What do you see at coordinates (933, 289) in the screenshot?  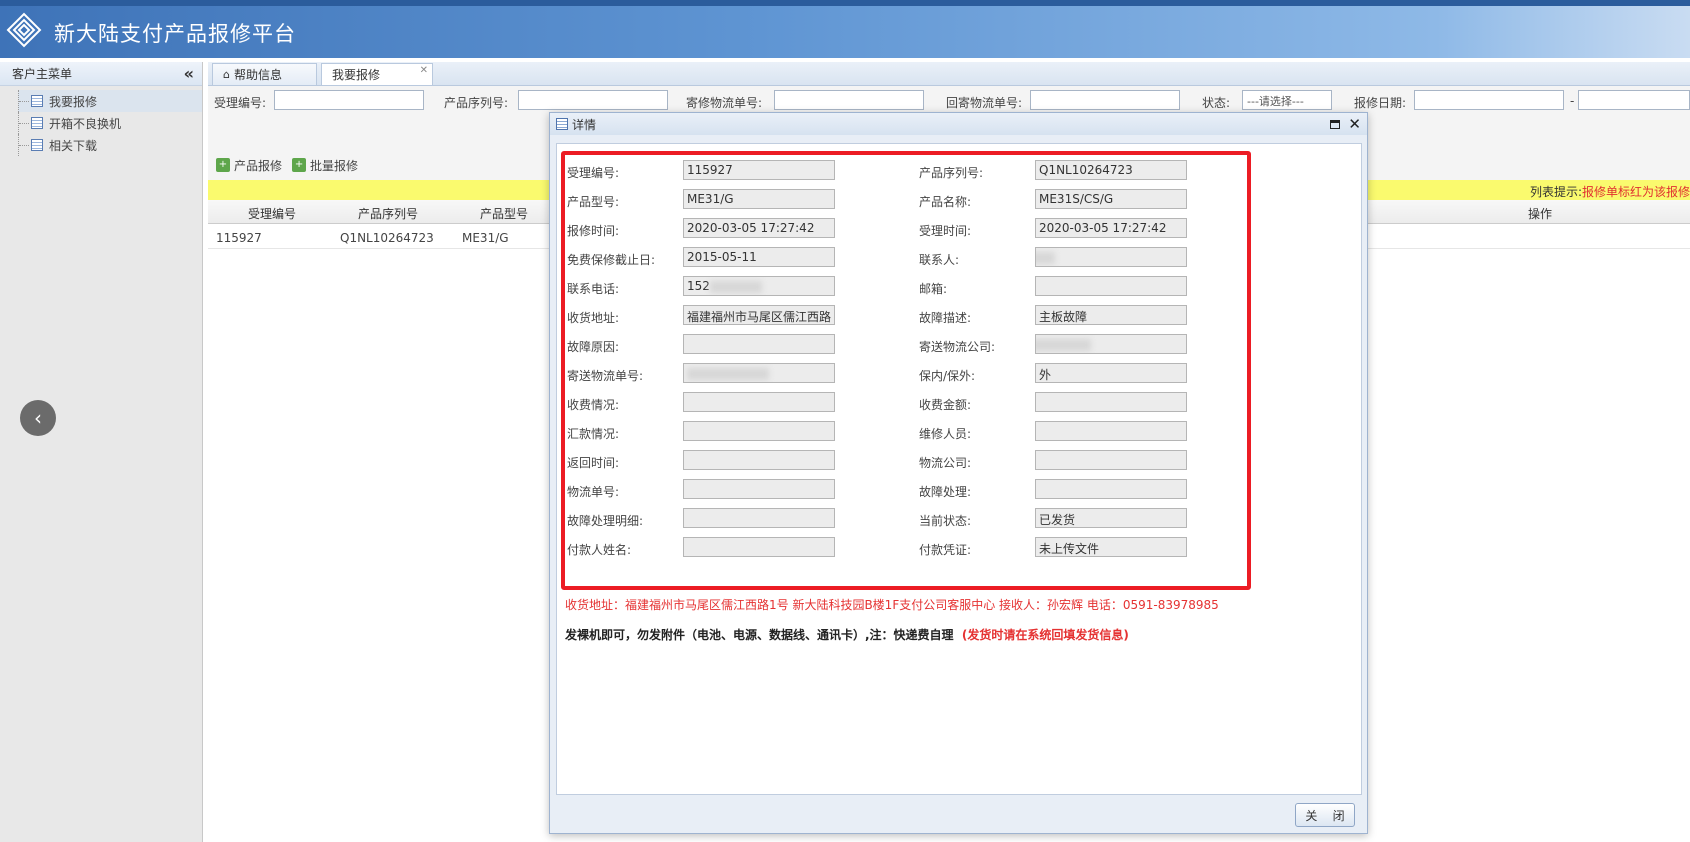 I see `field-label: 邮箱:` at bounding box center [933, 289].